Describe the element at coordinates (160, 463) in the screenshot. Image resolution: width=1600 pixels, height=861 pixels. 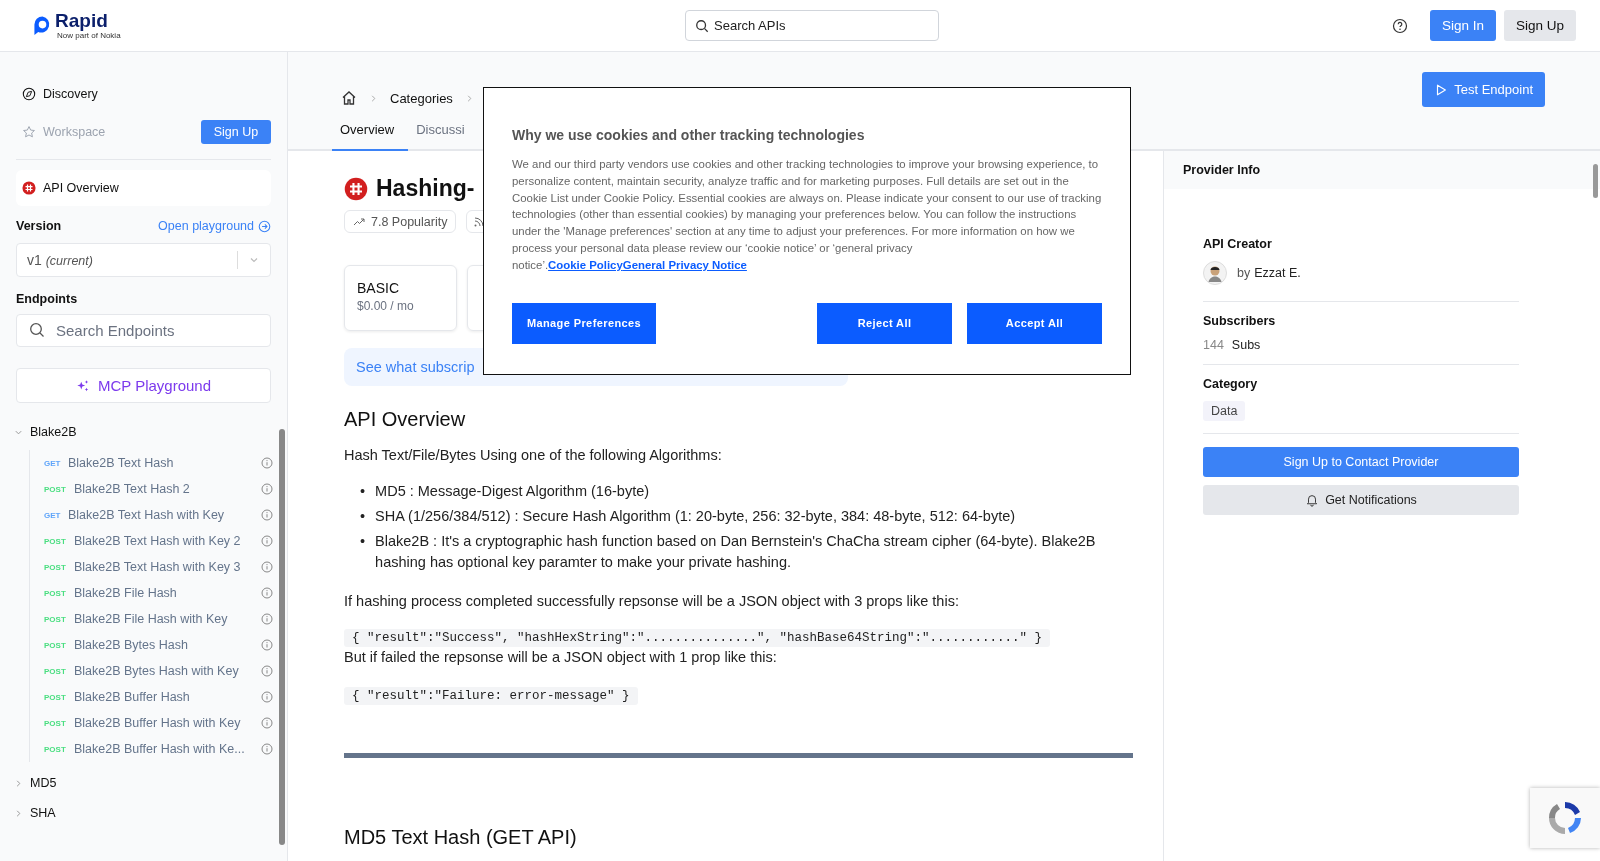
I see `endpoint-item: GET Blake2B Text Hash` at that location.